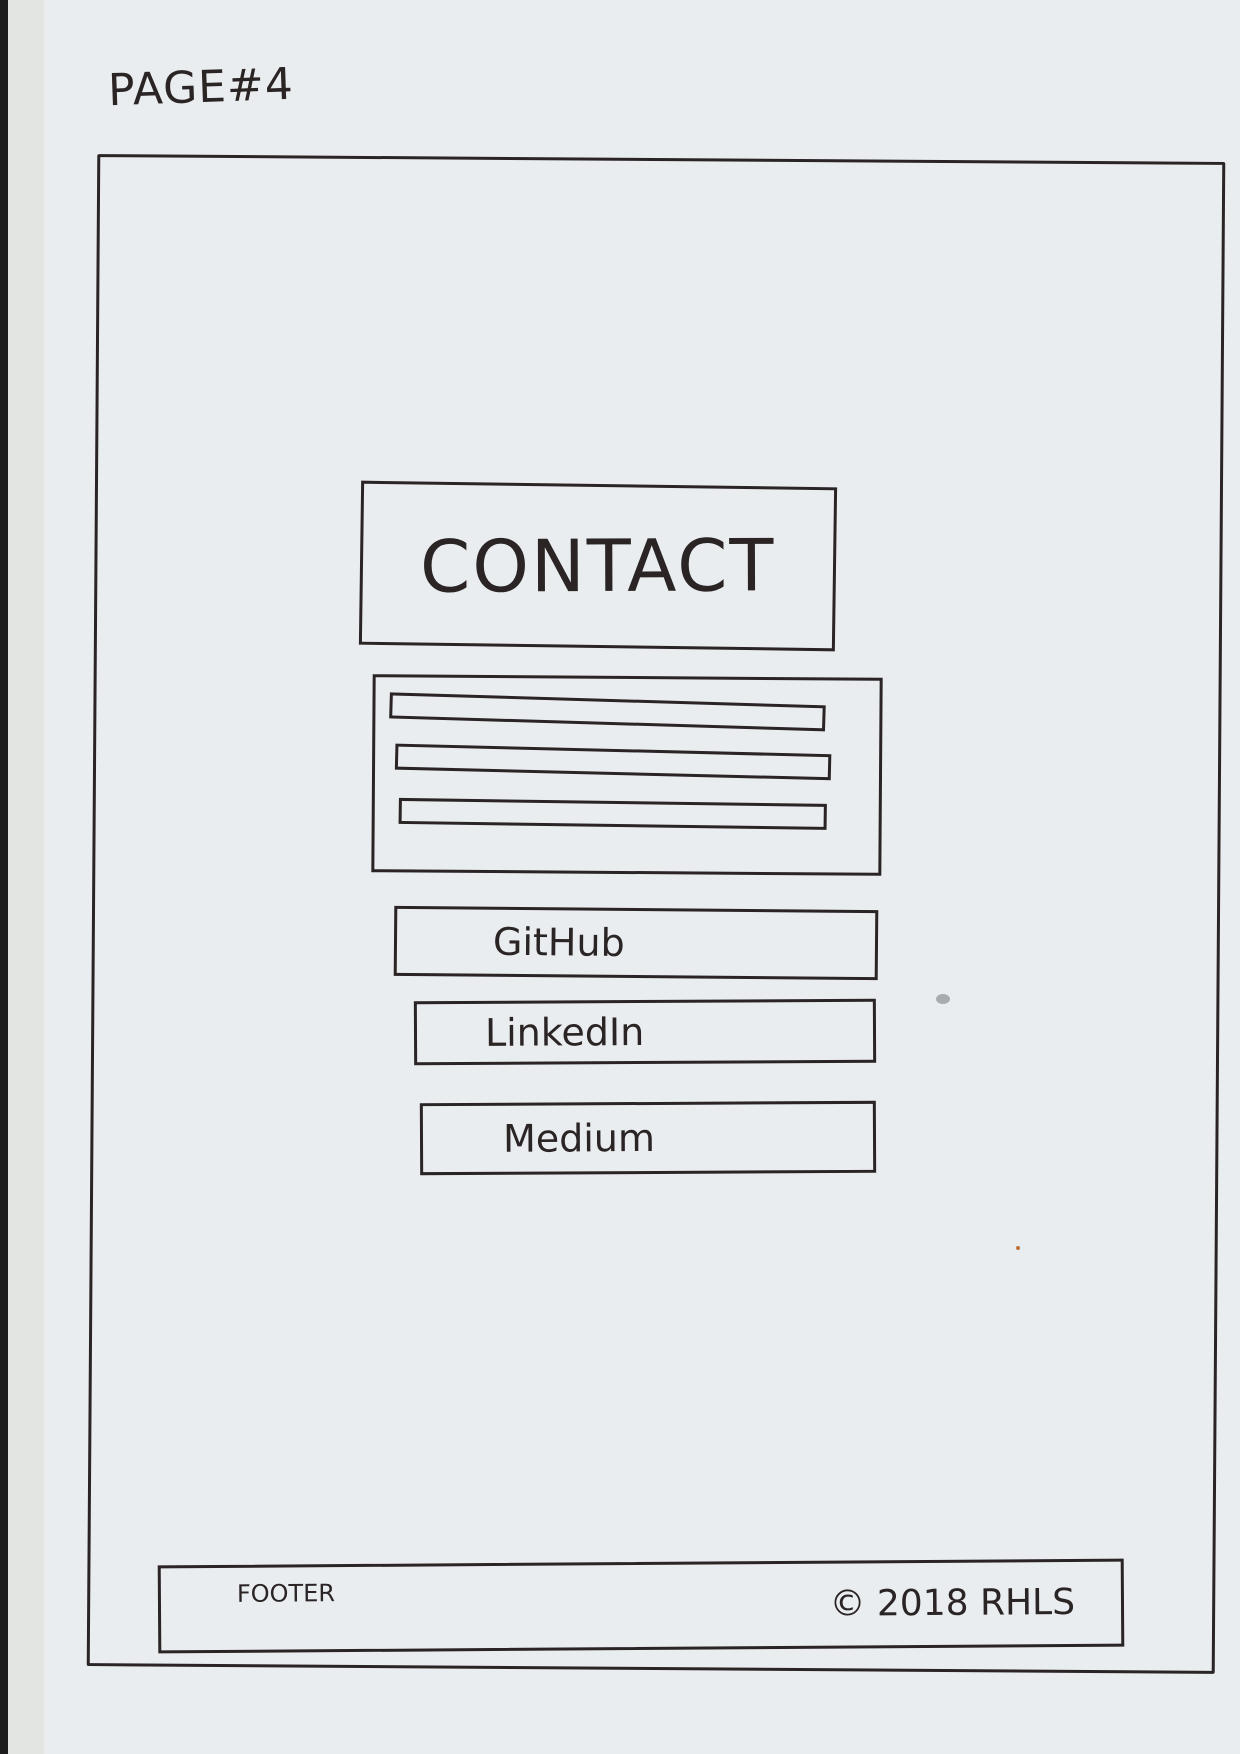 Image resolution: width=1240 pixels, height=1754 pixels. What do you see at coordinates (579, 1138) in the screenshot?
I see `medium-label: Medium` at bounding box center [579, 1138].